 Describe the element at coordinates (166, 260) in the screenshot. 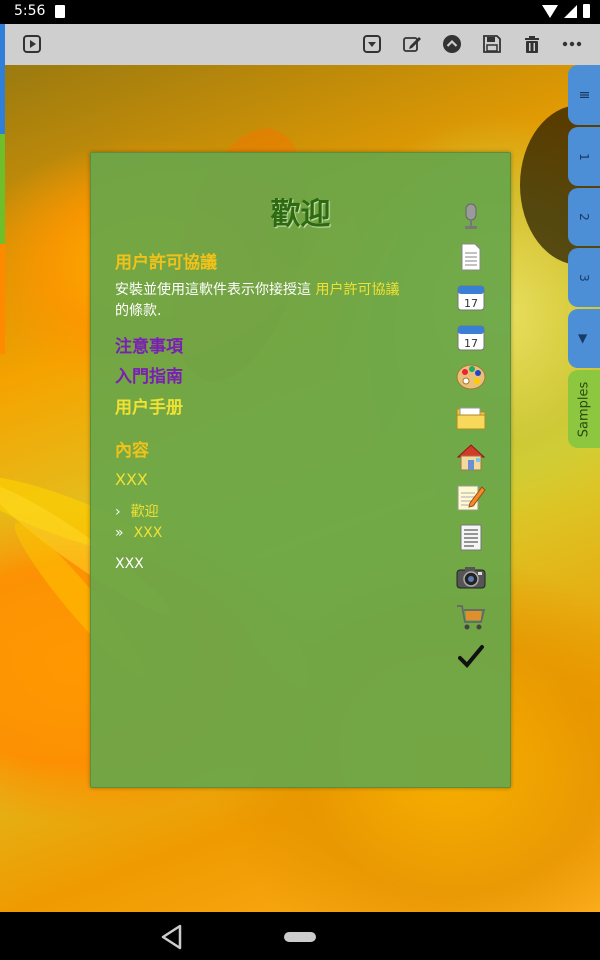

I see `license-heading-link: 用户許可協議` at that location.